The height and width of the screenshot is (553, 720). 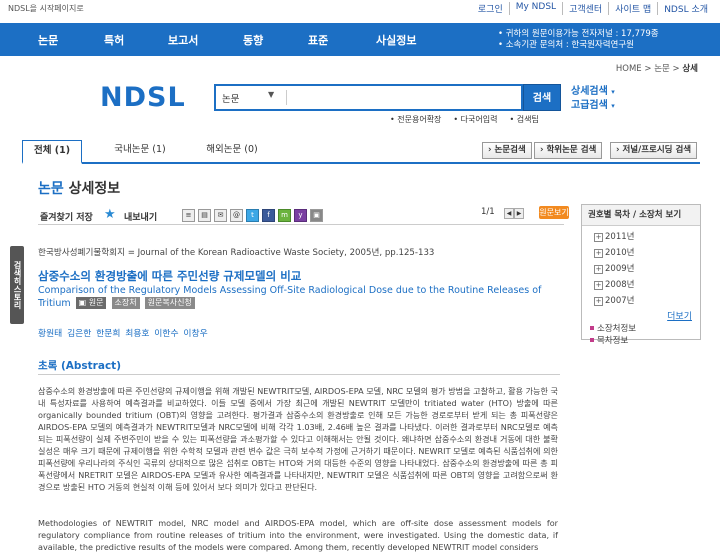 What do you see at coordinates (535, 8) in the screenshot?
I see `my-ndsl-link: My NDSL` at bounding box center [535, 8].